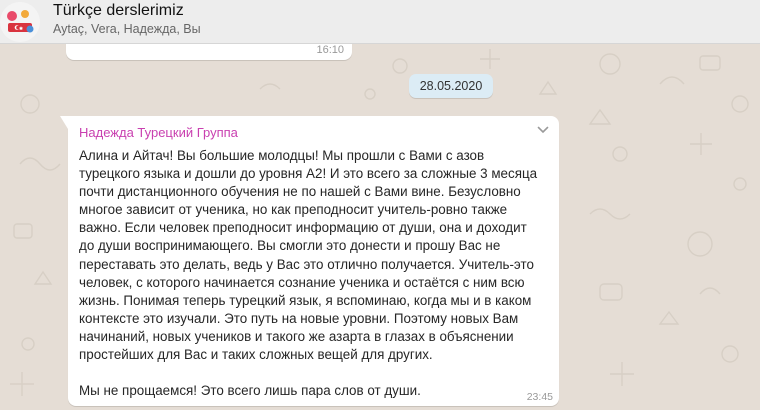  What do you see at coordinates (64, 122) in the screenshot?
I see `bubble-tail` at bounding box center [64, 122].